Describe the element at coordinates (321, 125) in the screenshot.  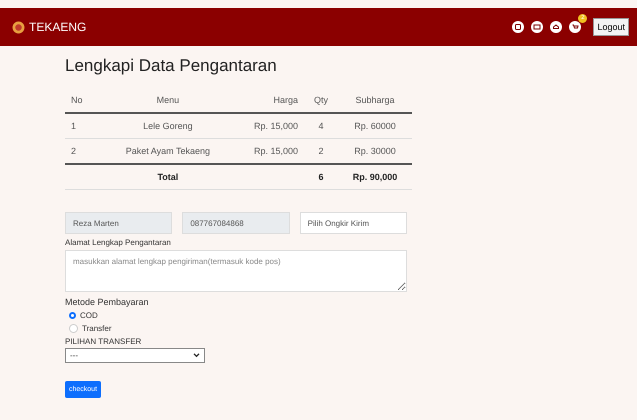
I see `table-cell: 4` at that location.